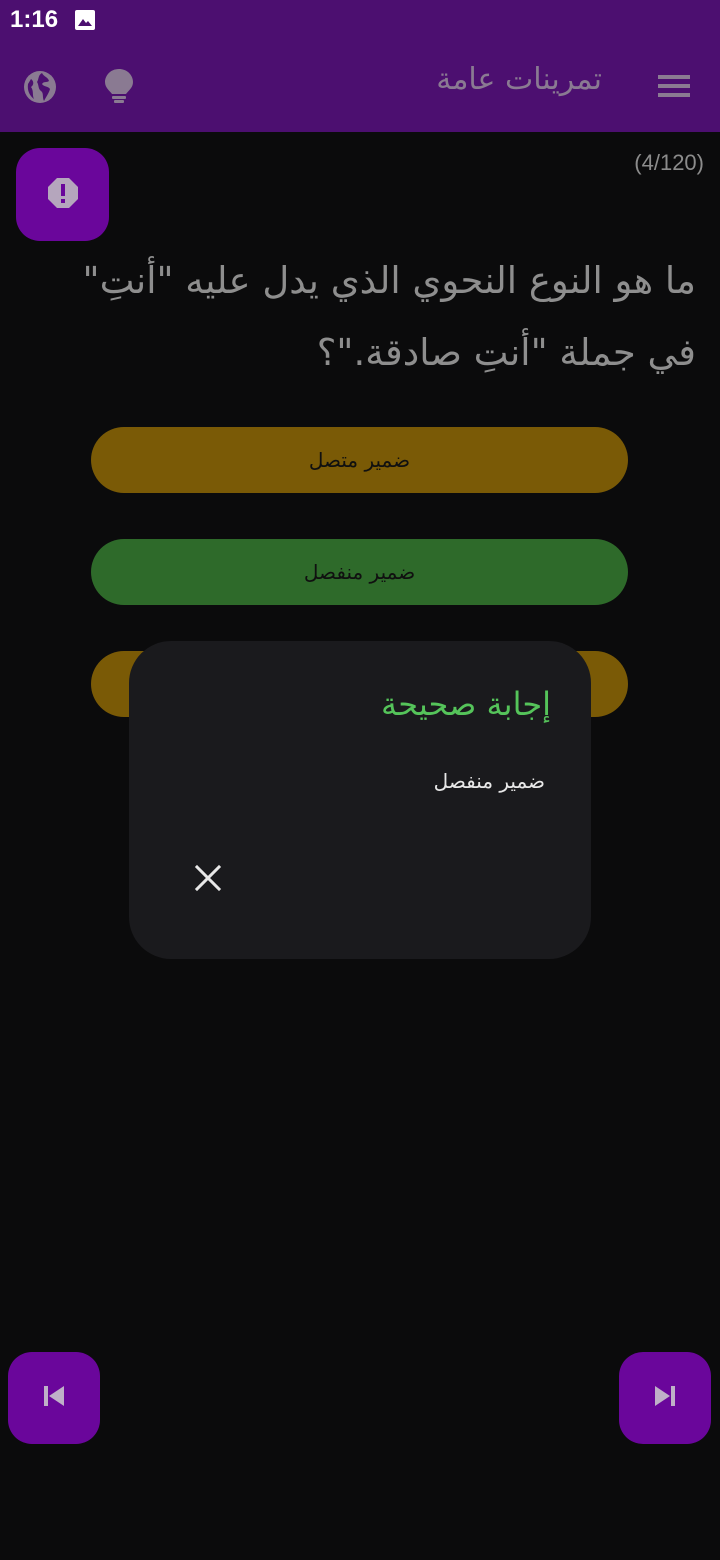  I want to click on app-title: تمرينات عامة, so click(519, 79).